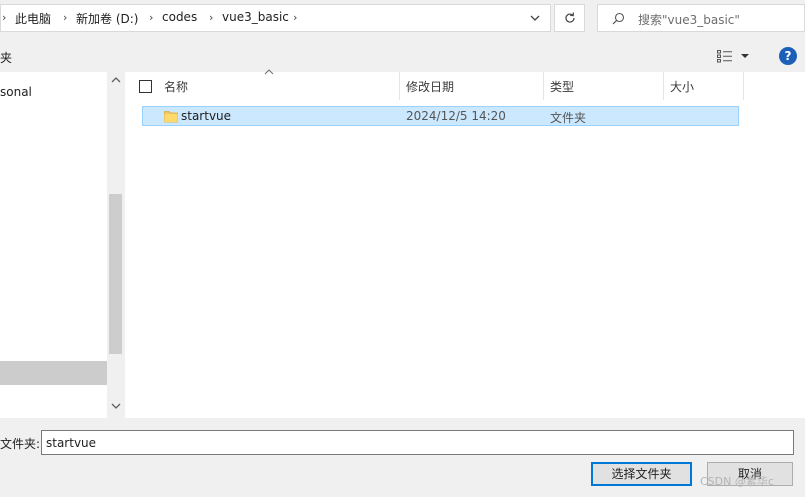  What do you see at coordinates (62, 245) in the screenshot?
I see `navigation-pane: sonal` at bounding box center [62, 245].